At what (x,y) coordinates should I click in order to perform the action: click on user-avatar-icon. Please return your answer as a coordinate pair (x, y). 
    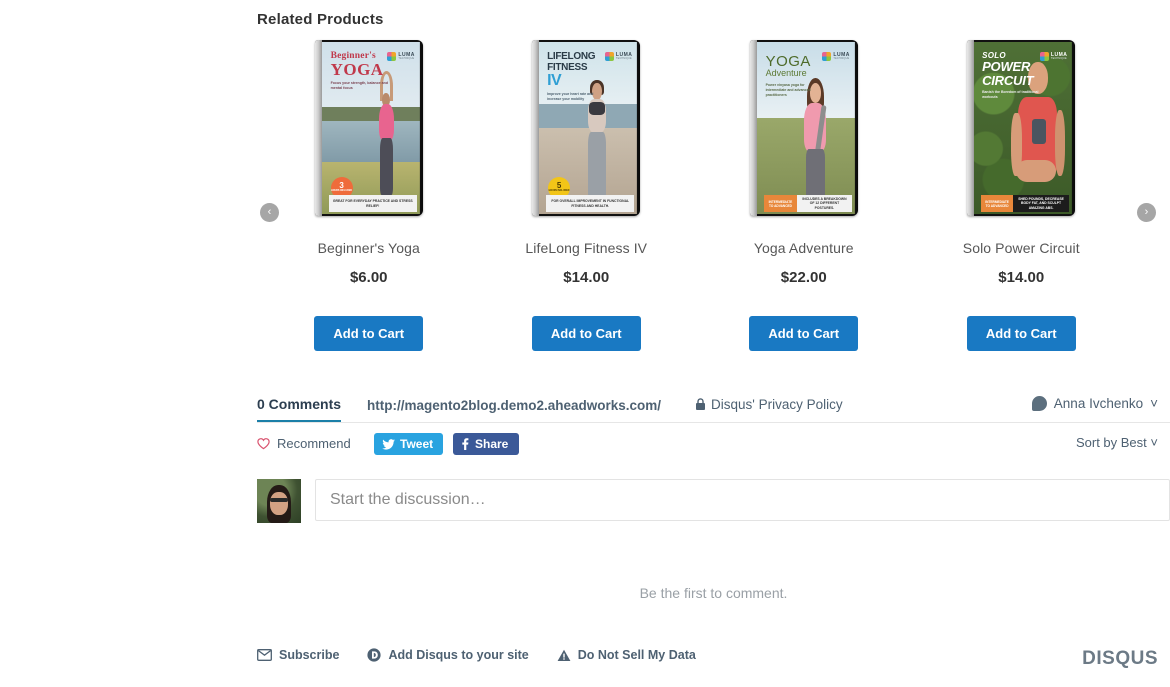
    Looking at the image, I should click on (1039, 403).